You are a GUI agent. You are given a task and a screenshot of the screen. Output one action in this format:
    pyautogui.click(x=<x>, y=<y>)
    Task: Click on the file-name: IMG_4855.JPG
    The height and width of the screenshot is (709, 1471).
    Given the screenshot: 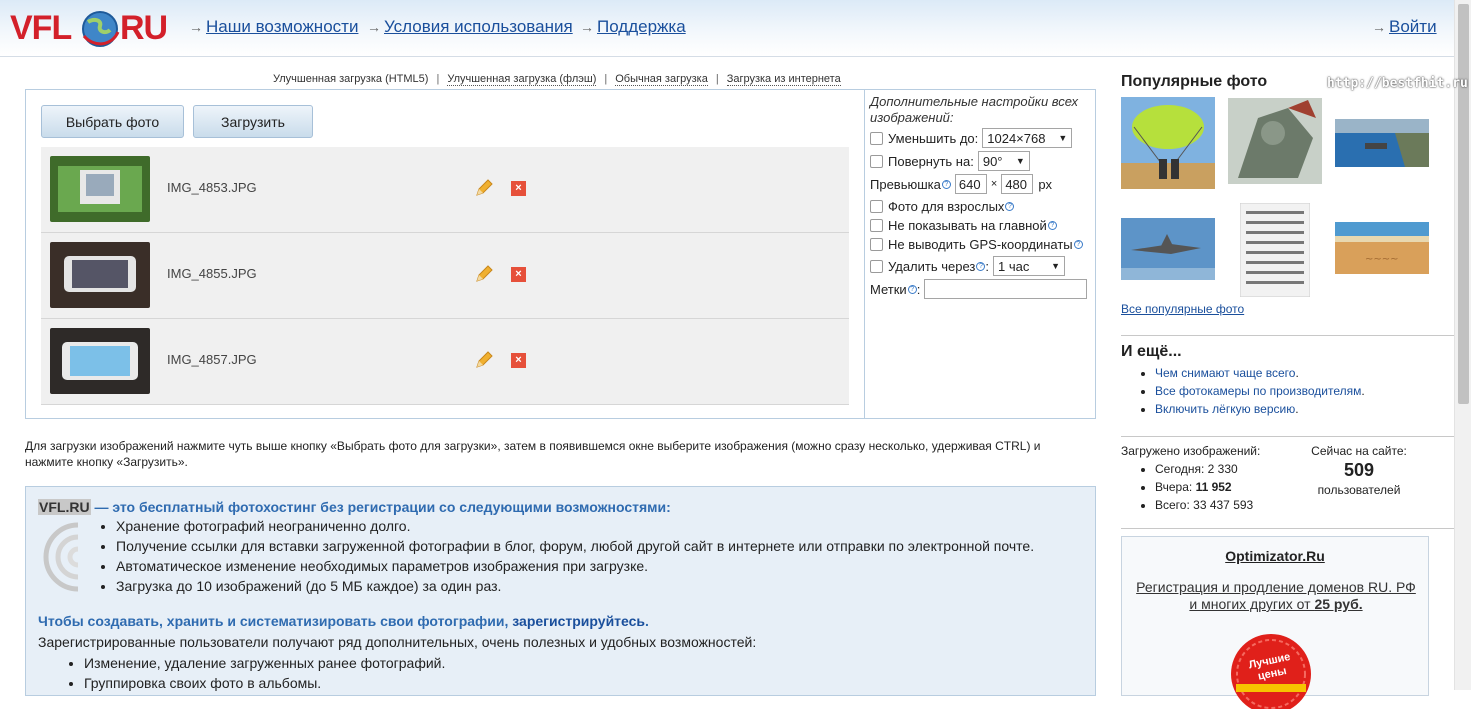 What is the action you would take?
    pyautogui.click(x=212, y=273)
    